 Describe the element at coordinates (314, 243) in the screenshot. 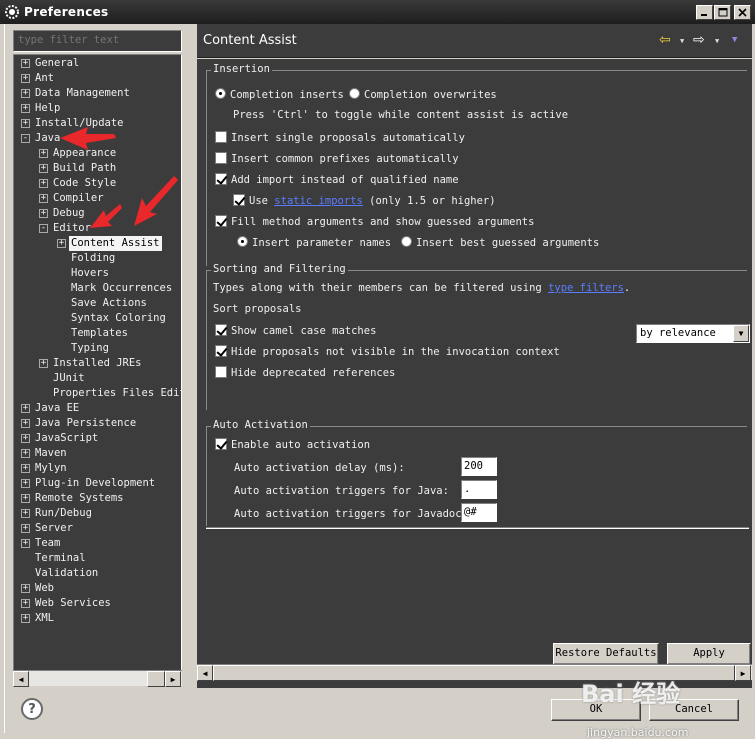

I see `insert-parameter-names-radio: Insert parameter names` at that location.